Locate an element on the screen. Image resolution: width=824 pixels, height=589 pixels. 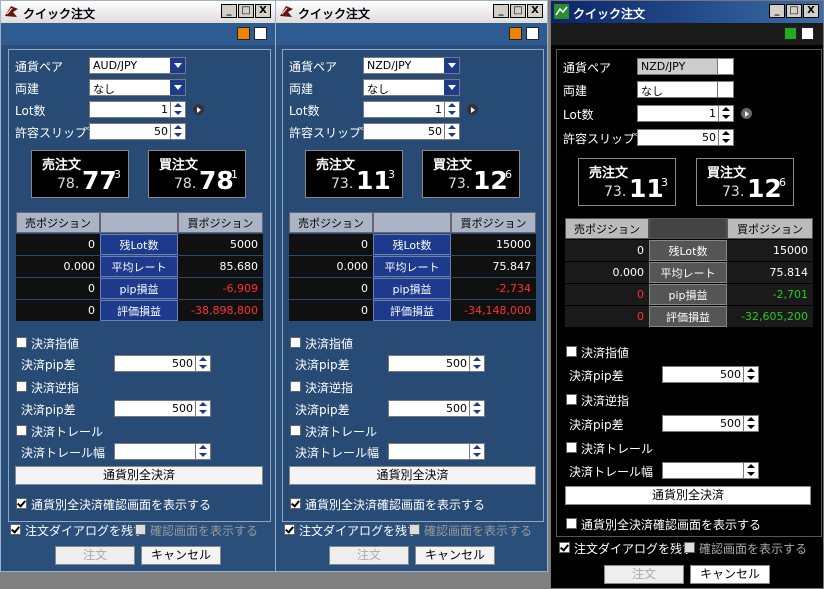
sell-order-button: 売注文 78. 77 3 is located at coordinates (80, 174).